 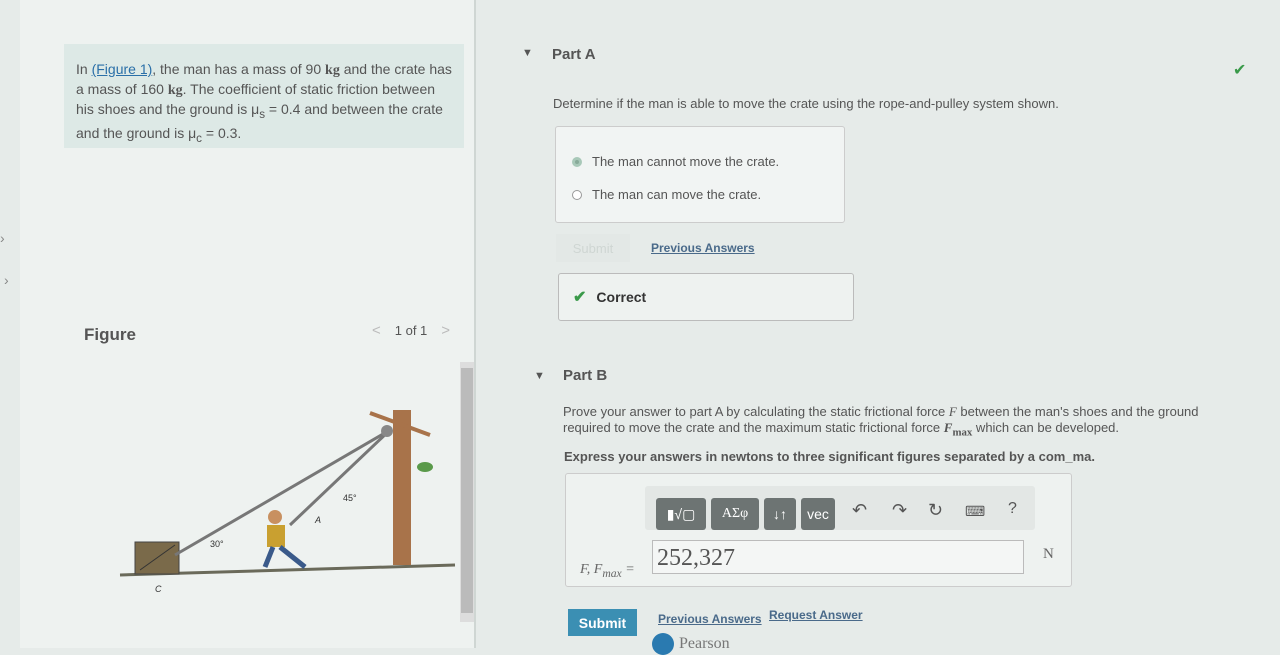 What do you see at coordinates (899, 510) in the screenshot?
I see `redo-icon: ↷` at bounding box center [899, 510].